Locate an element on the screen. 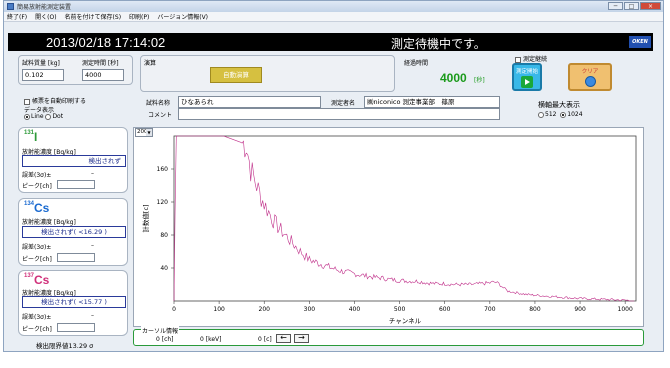 This screenshot has width=670, height=368. dot-radio is located at coordinates (48, 116).